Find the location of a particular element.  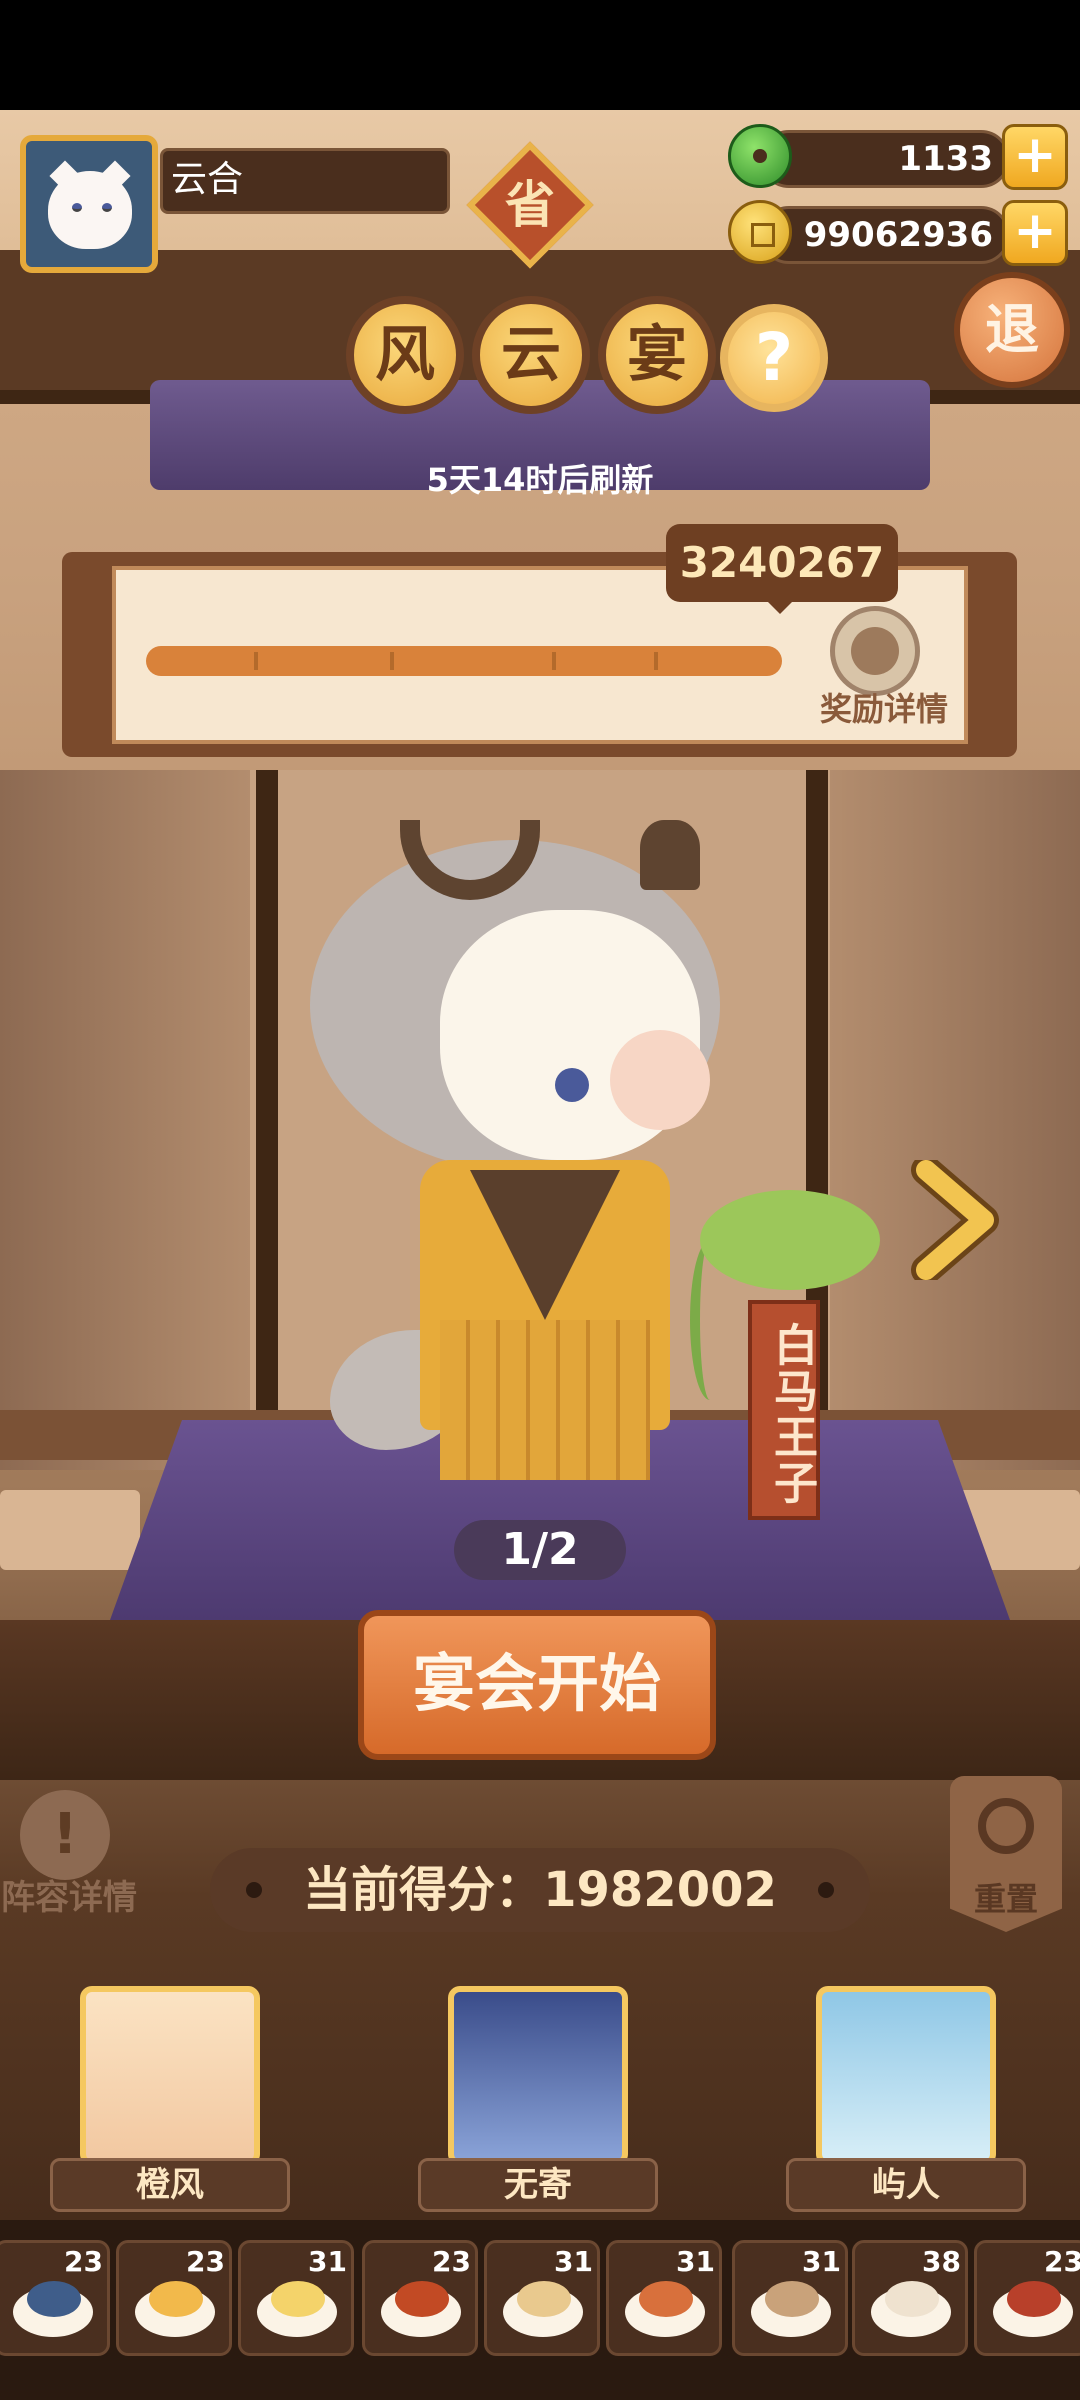

character-muzzle is located at coordinates (660, 1080).